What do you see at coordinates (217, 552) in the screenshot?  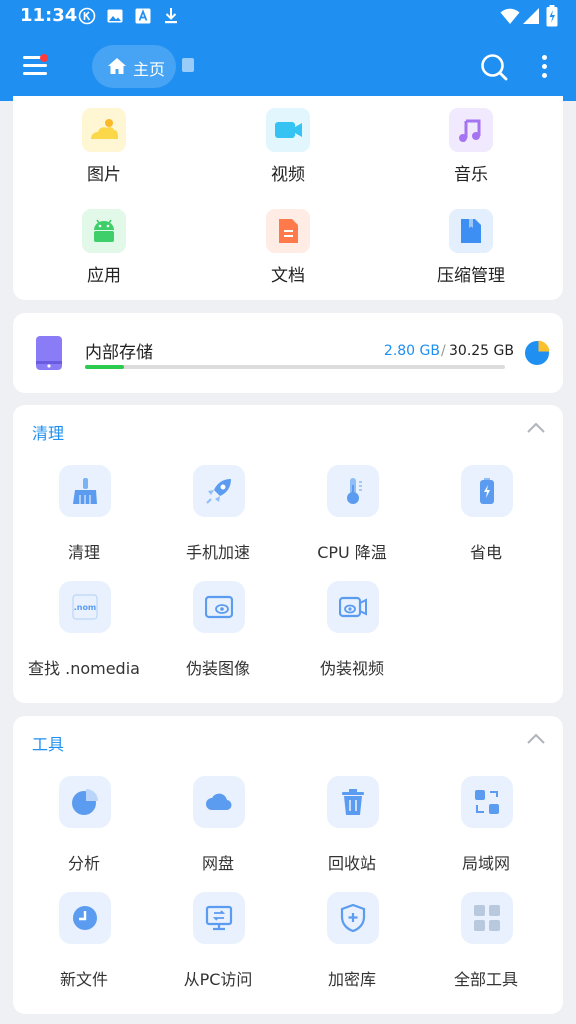 I see `tool-label: 手机加速` at bounding box center [217, 552].